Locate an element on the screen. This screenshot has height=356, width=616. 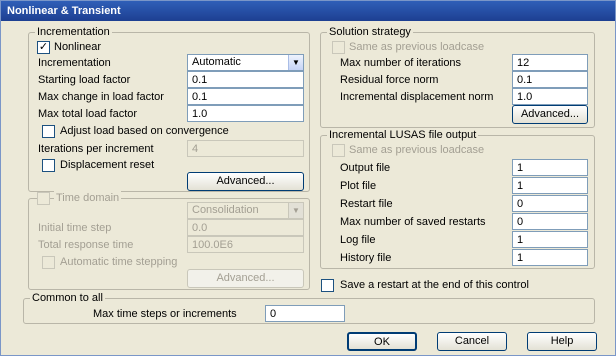
incrementation-select-value: Automatic is located at coordinates (216, 62).